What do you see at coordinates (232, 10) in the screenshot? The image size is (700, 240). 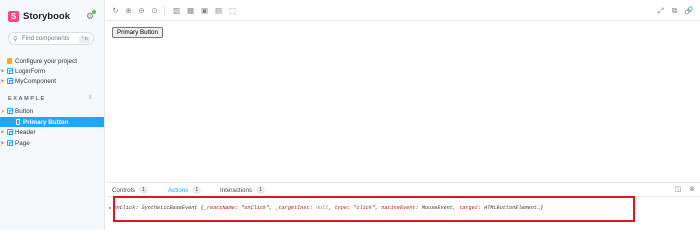 I see `outline-icon: ⬚` at bounding box center [232, 10].